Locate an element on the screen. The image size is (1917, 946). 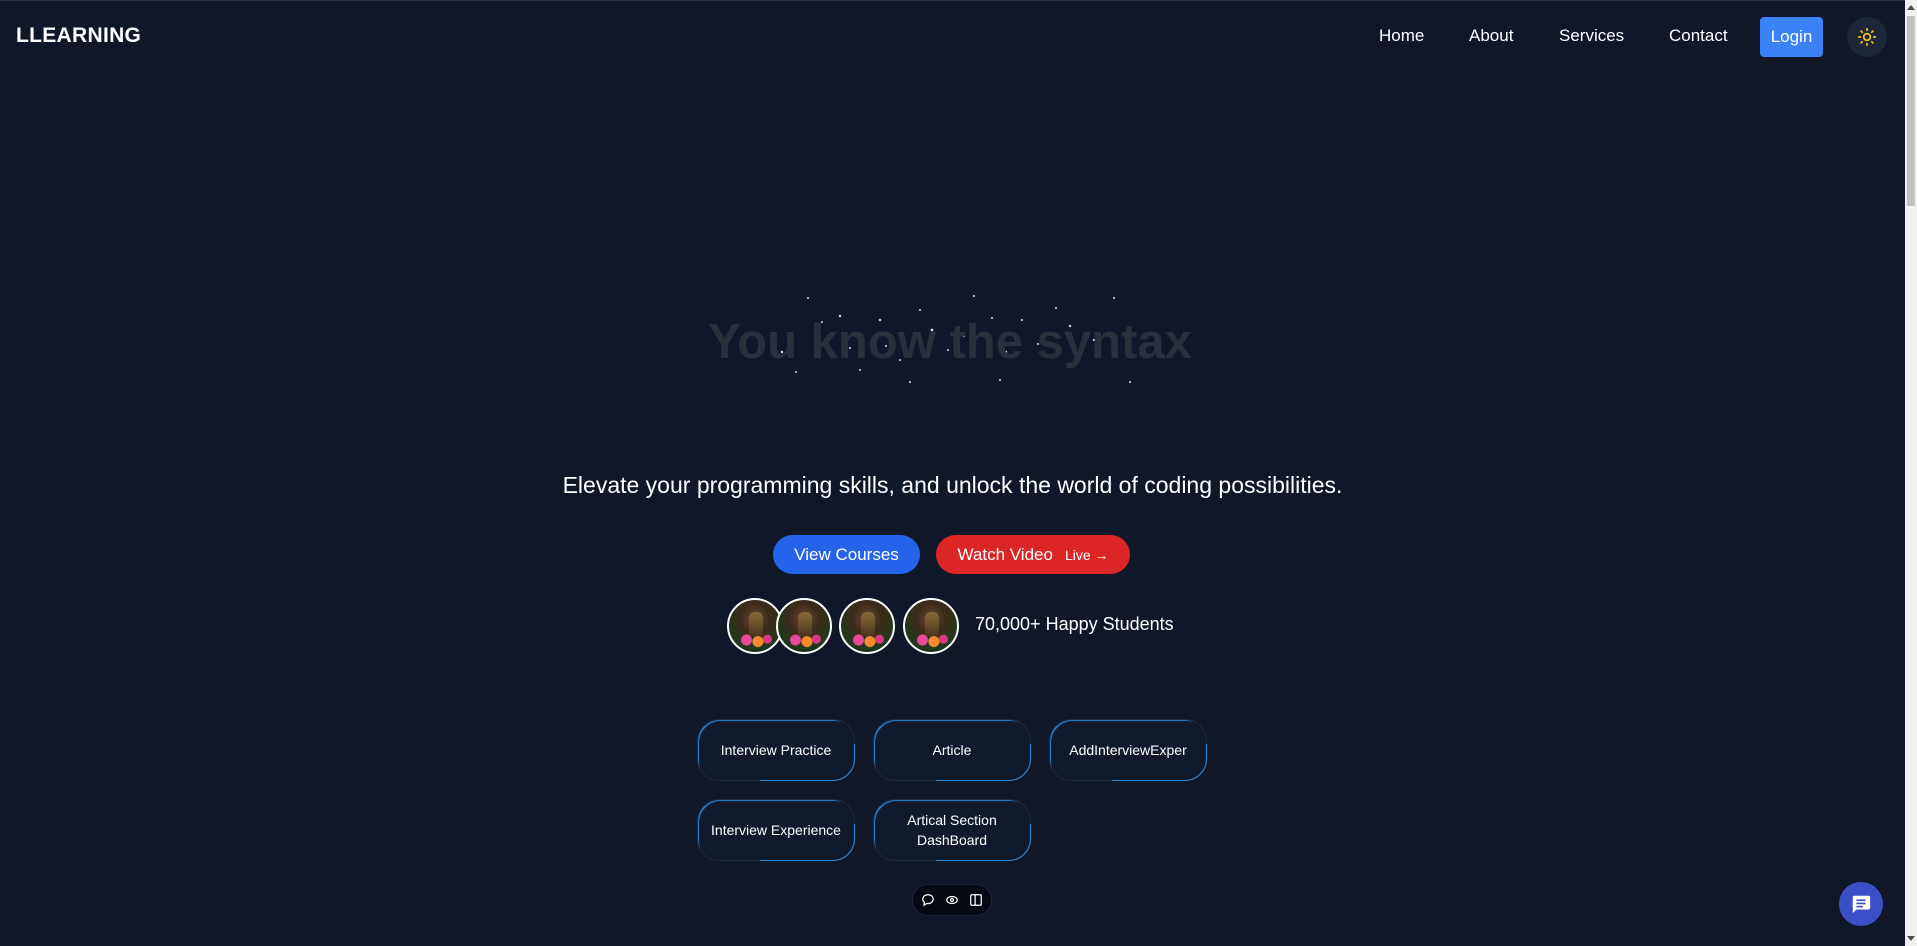
happy-students-count: 70,000+ Happy Students is located at coordinates (1074, 624).